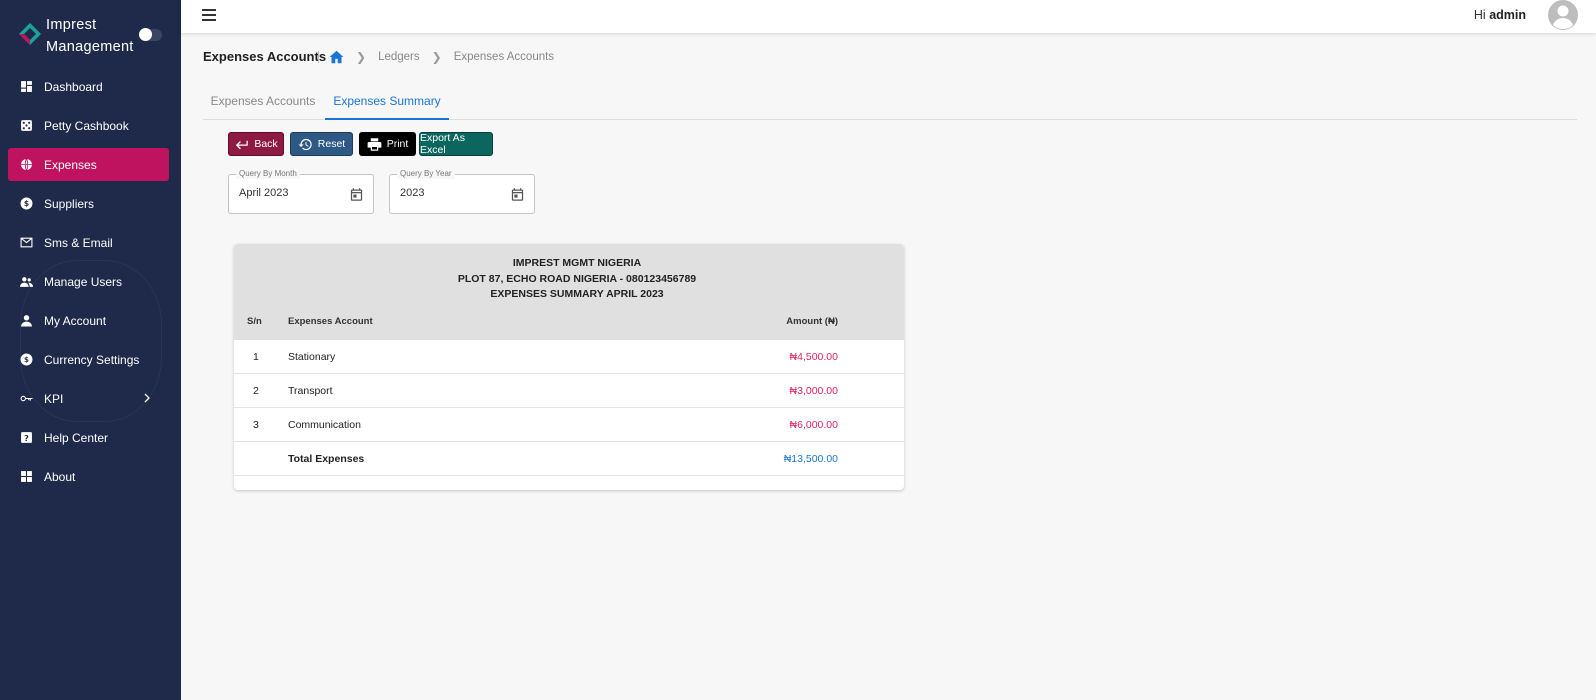  I want to click on sidebar-item-label: Sms & Email, so click(78, 242).